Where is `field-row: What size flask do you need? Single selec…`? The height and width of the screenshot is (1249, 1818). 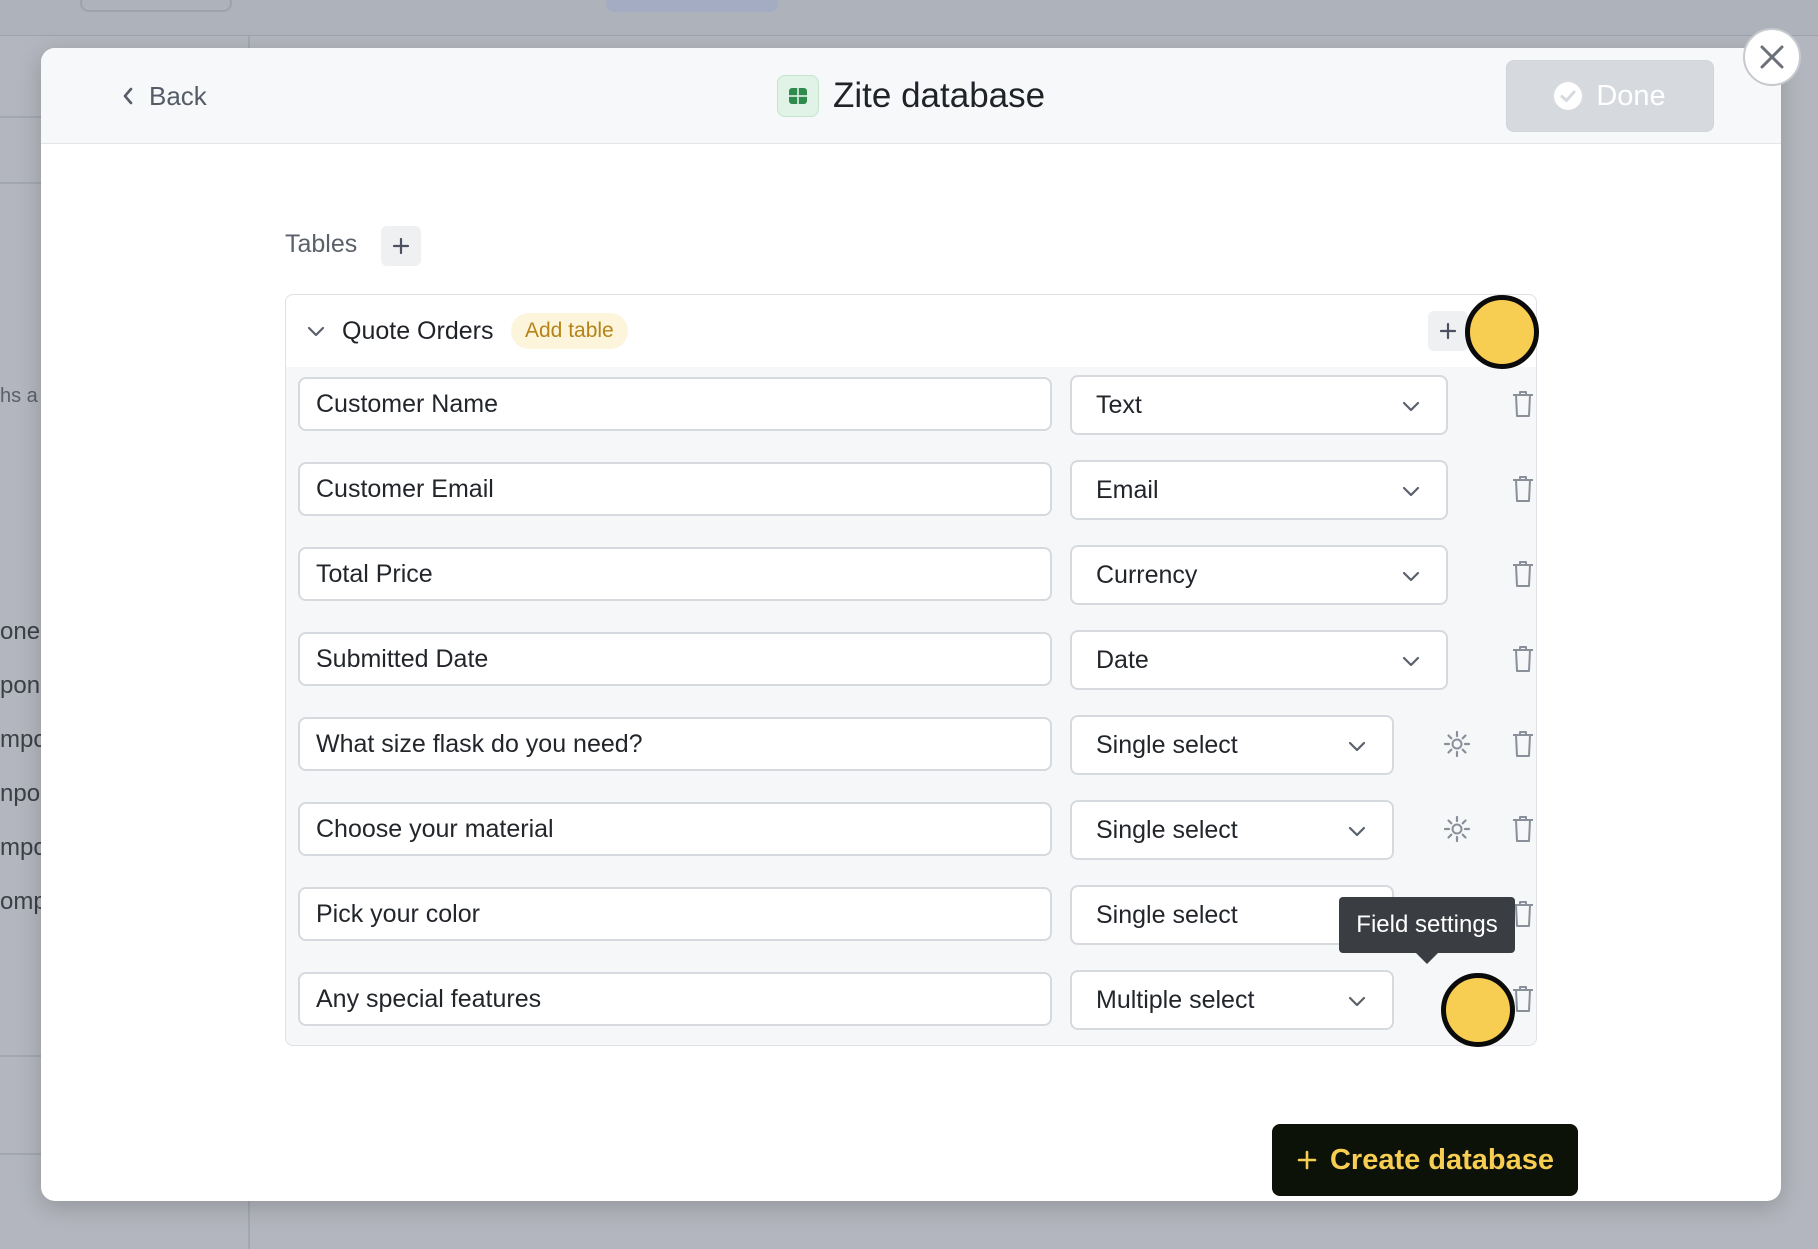 field-row: What size flask do you need? Single selec… is located at coordinates (915, 745).